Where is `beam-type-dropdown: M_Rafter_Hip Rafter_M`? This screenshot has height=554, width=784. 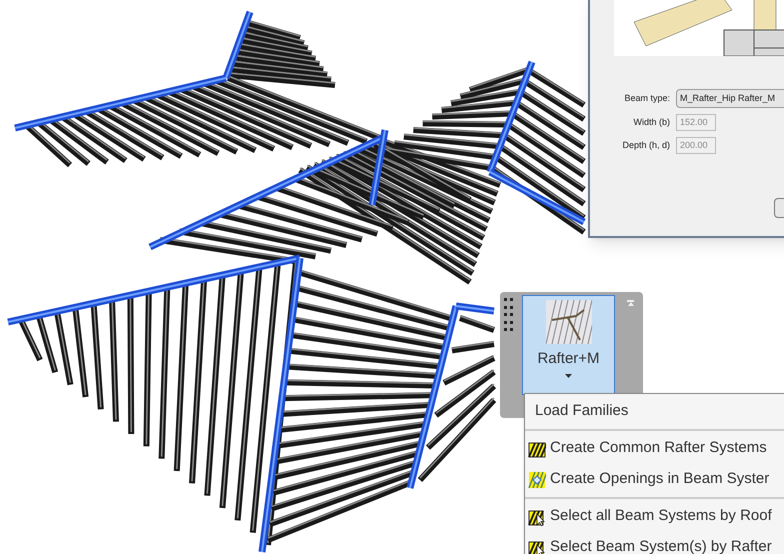
beam-type-dropdown: M_Rafter_Hip Rafter_M is located at coordinates (730, 98).